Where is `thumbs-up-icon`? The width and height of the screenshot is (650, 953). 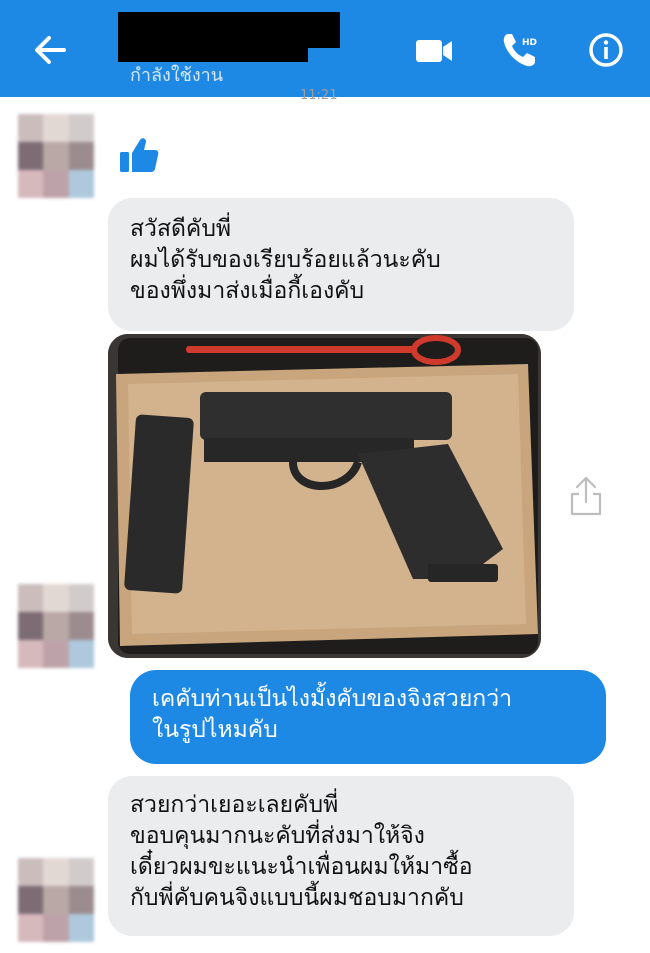
thumbs-up-icon is located at coordinates (139, 155).